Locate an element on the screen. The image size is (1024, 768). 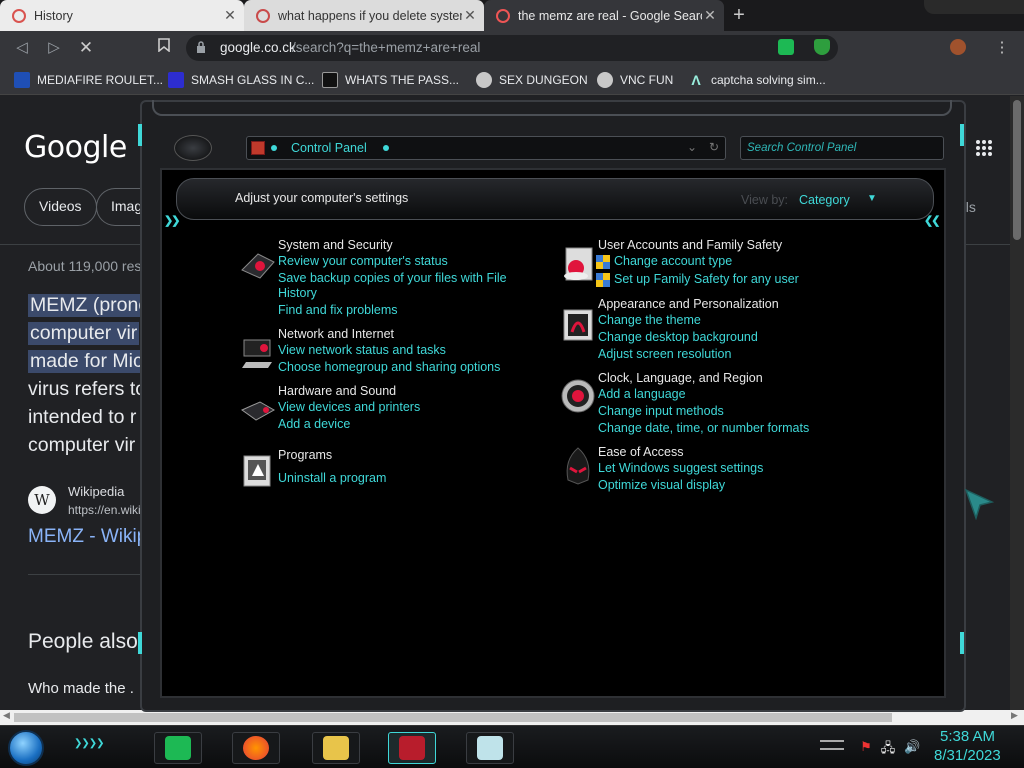
category-ease-of-access: Ease of Access is located at coordinates (640, 452).